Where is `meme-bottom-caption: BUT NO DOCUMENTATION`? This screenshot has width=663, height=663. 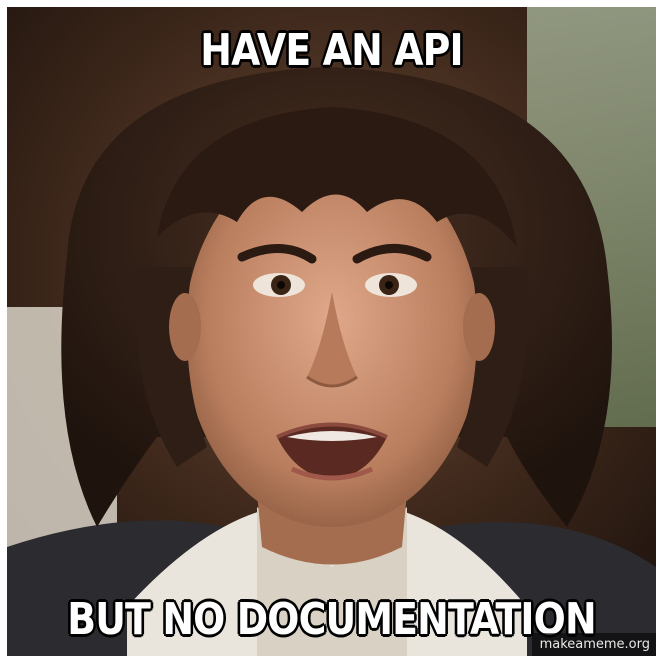
meme-bottom-caption: BUT NO DOCUMENTATION is located at coordinates (331, 619).